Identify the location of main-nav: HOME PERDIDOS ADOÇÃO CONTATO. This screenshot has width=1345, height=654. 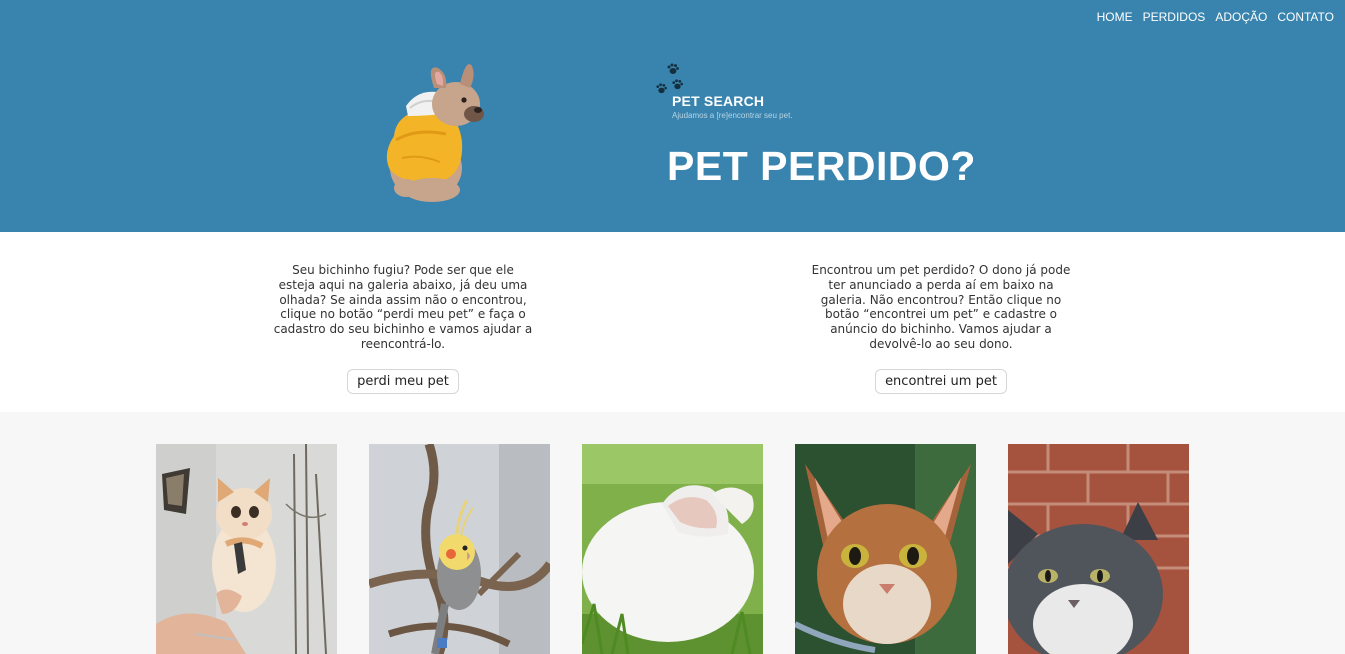
(1215, 17).